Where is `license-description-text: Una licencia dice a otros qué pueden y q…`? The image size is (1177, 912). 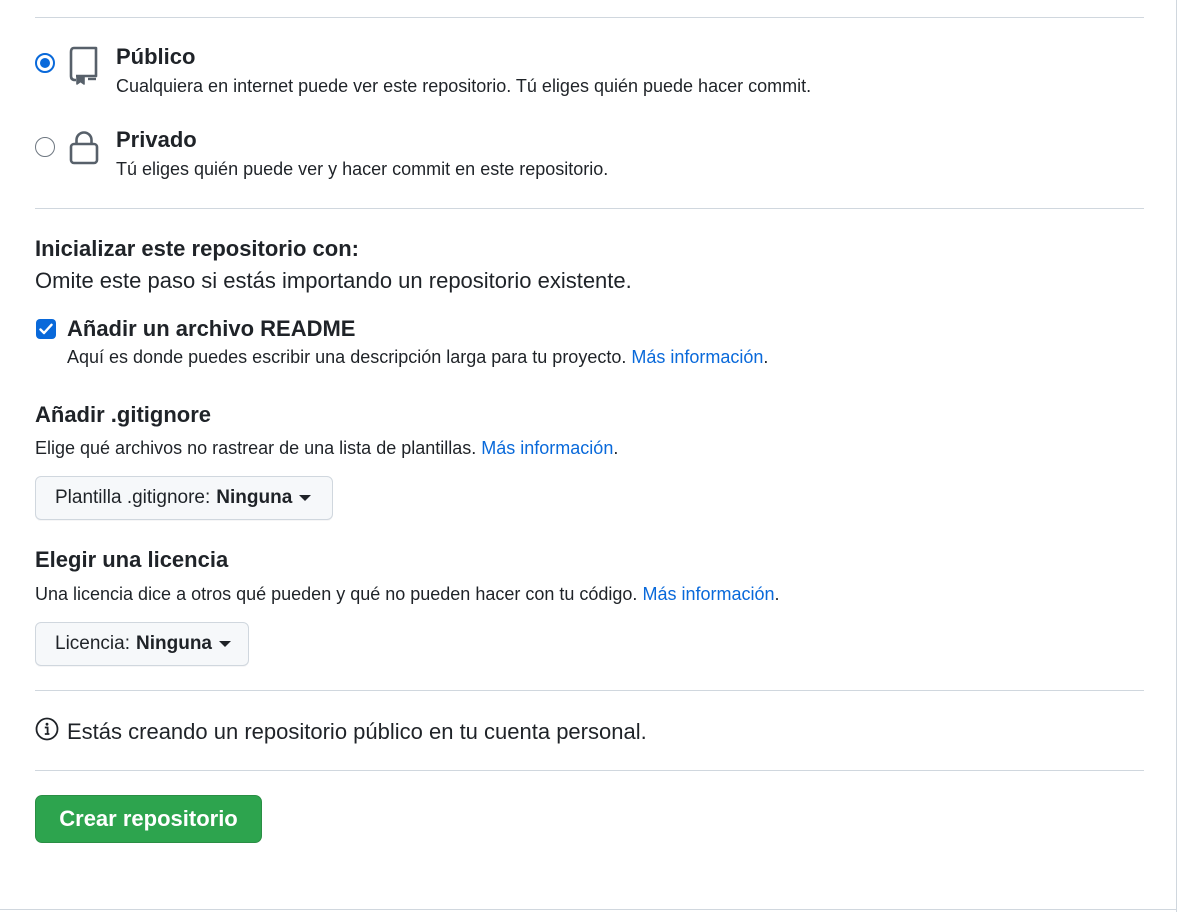
license-description-text: Una licencia dice a otros qué pueden y q… is located at coordinates (336, 594).